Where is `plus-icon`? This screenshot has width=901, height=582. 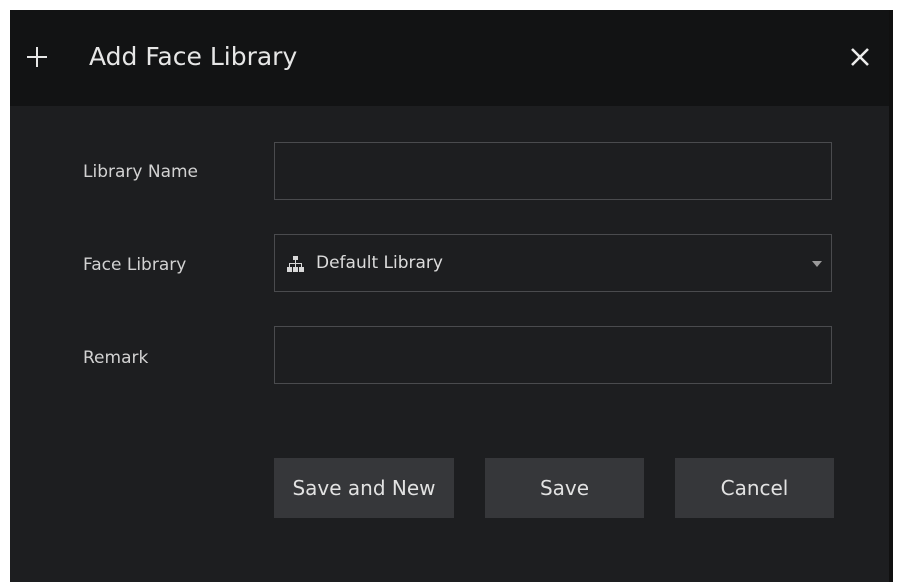 plus-icon is located at coordinates (37, 57).